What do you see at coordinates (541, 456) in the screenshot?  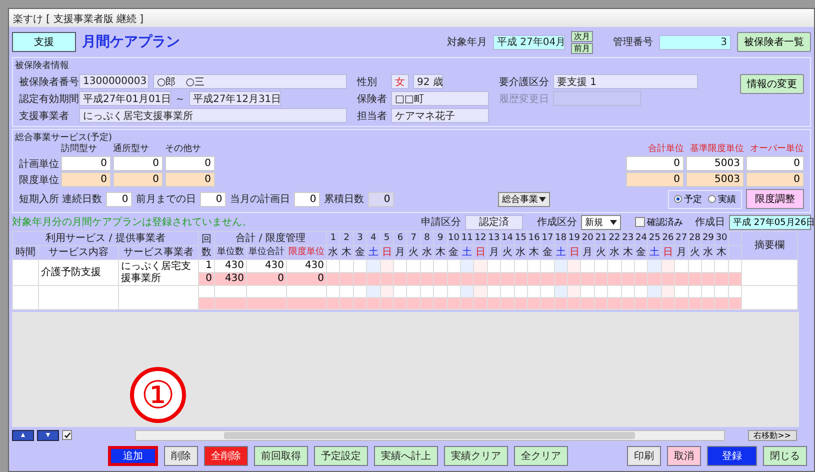 I see `action-button: 全クリア` at bounding box center [541, 456].